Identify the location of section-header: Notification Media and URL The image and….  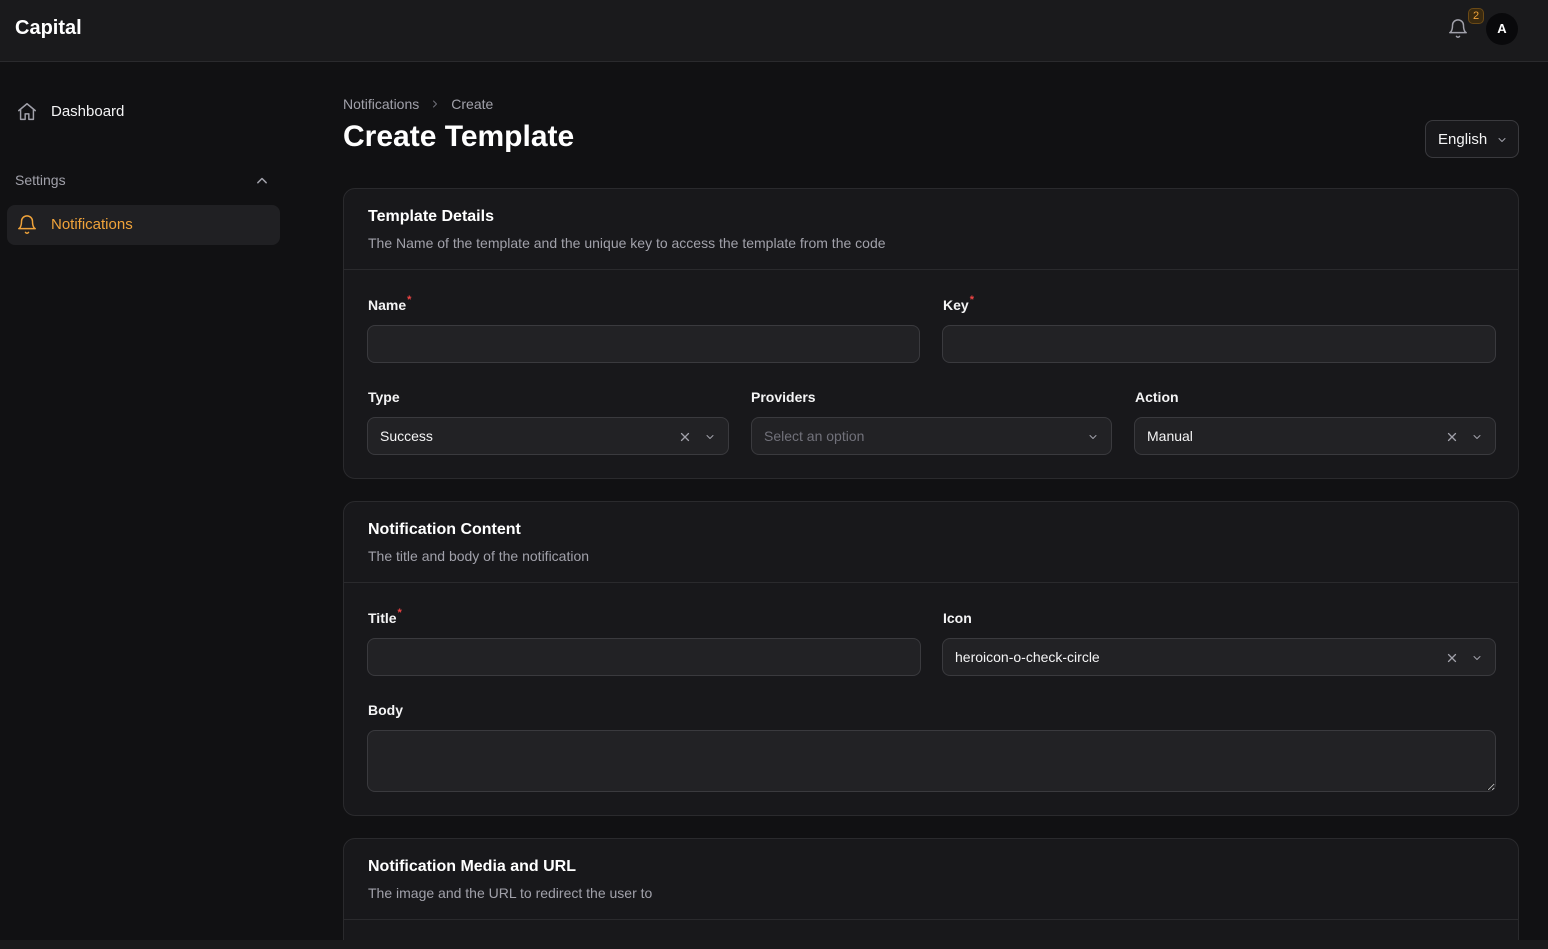
(931, 879).